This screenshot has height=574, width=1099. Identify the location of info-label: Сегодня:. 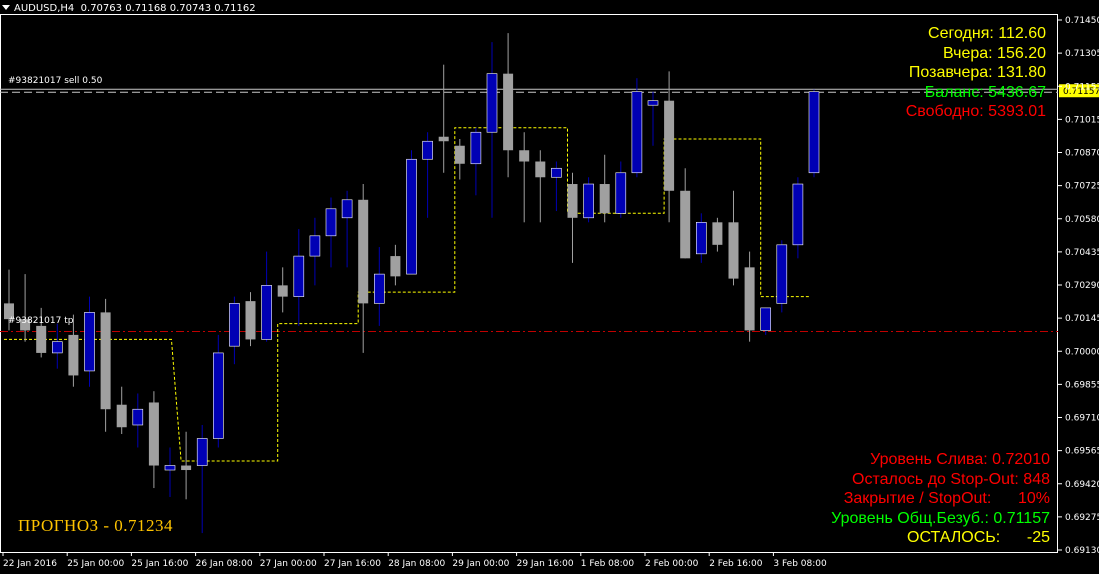
(961, 33).